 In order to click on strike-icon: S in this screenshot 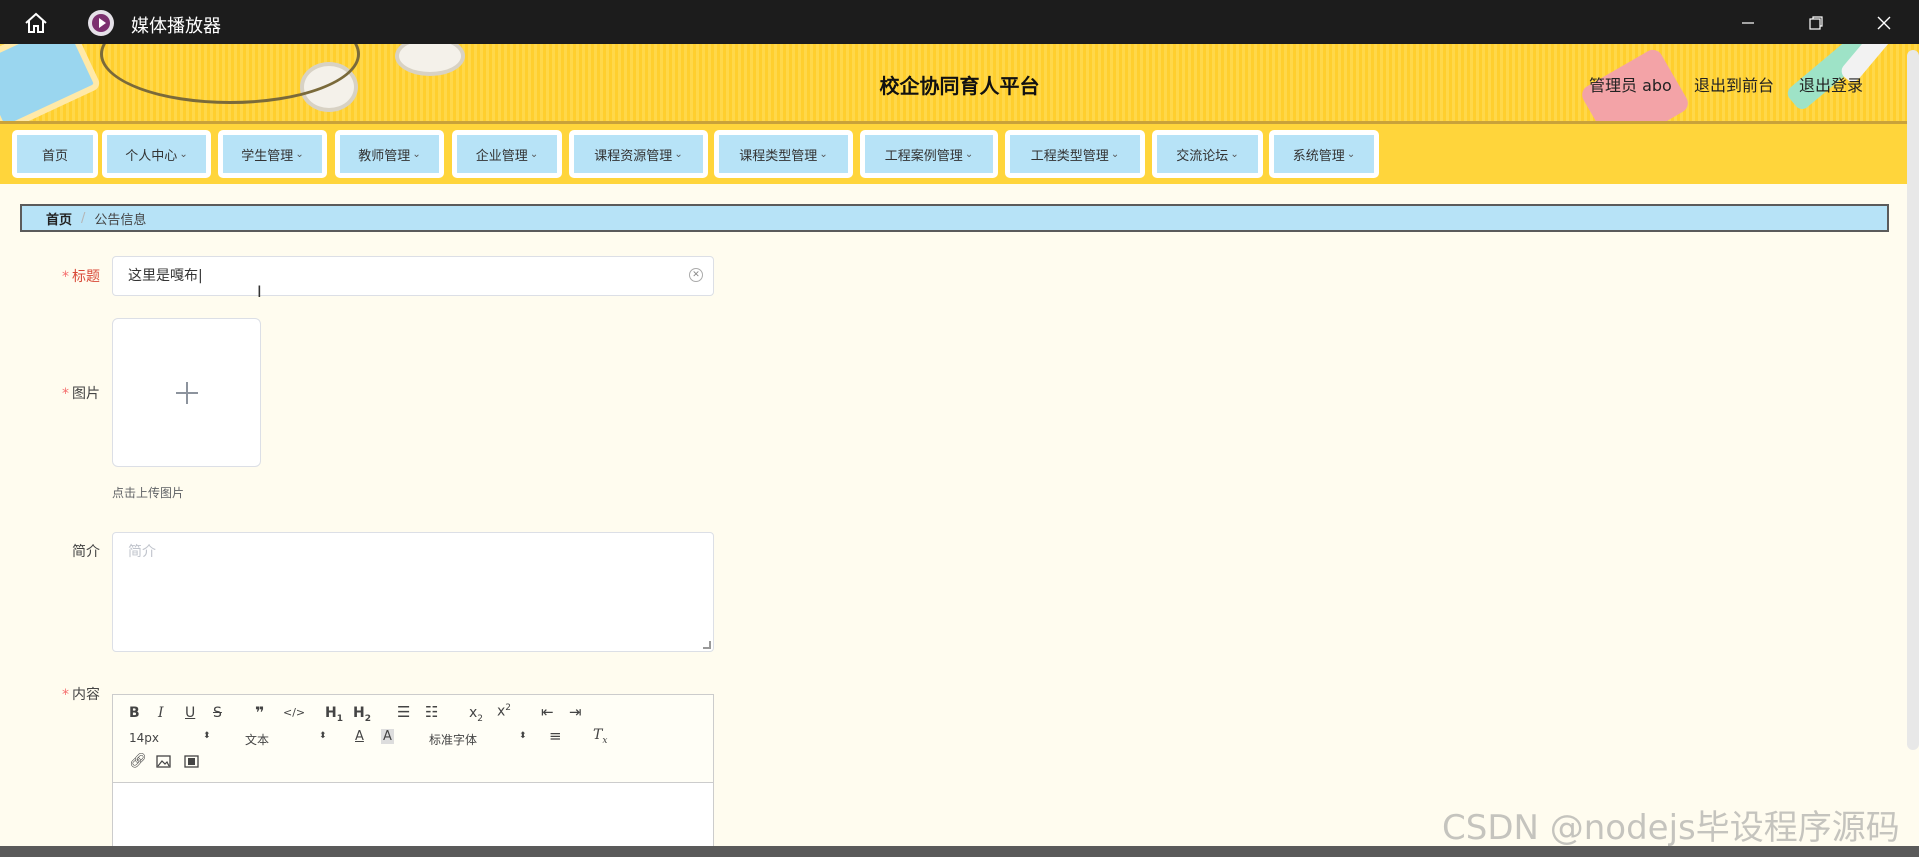, I will do `click(217, 713)`.